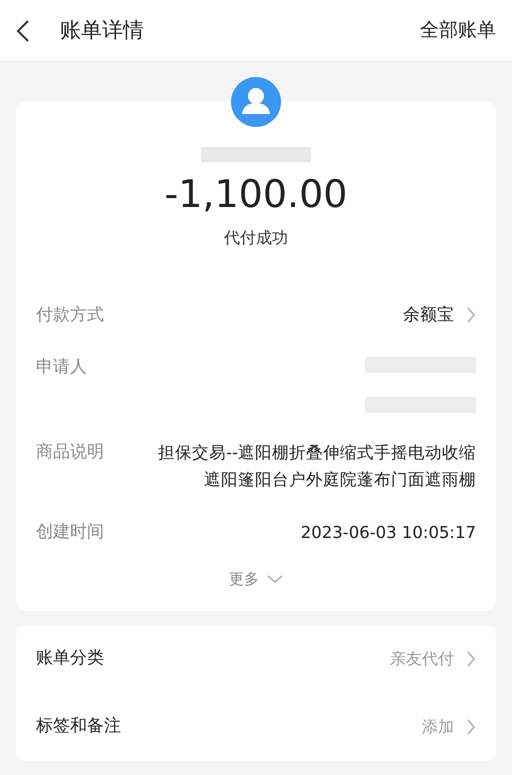  I want to click on settings-row: 标签和备注 添加, so click(256, 726).